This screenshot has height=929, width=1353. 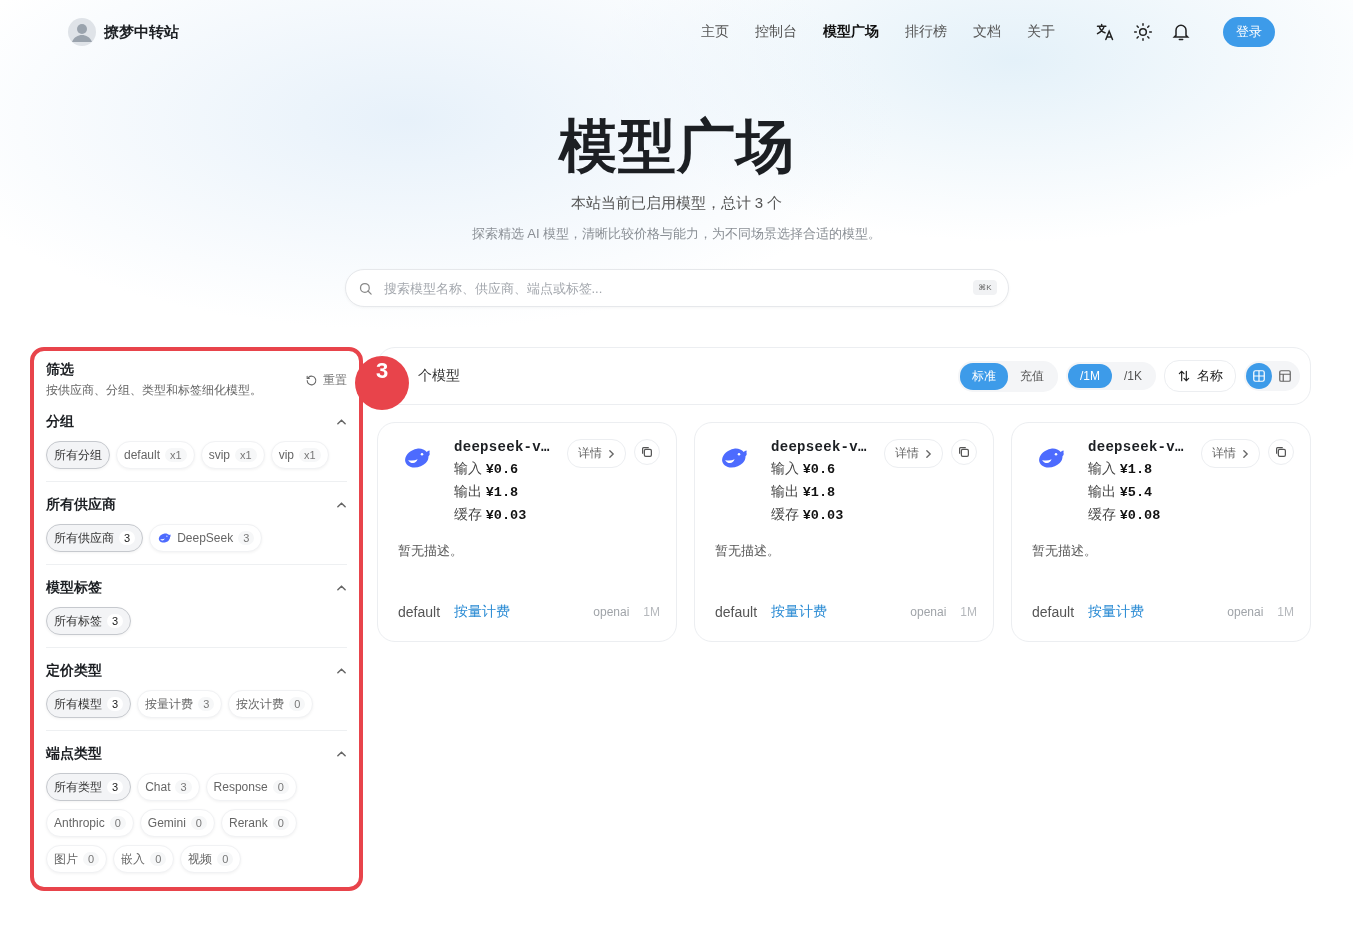 I want to click on model-description: 暂无描述。, so click(x=1065, y=551).